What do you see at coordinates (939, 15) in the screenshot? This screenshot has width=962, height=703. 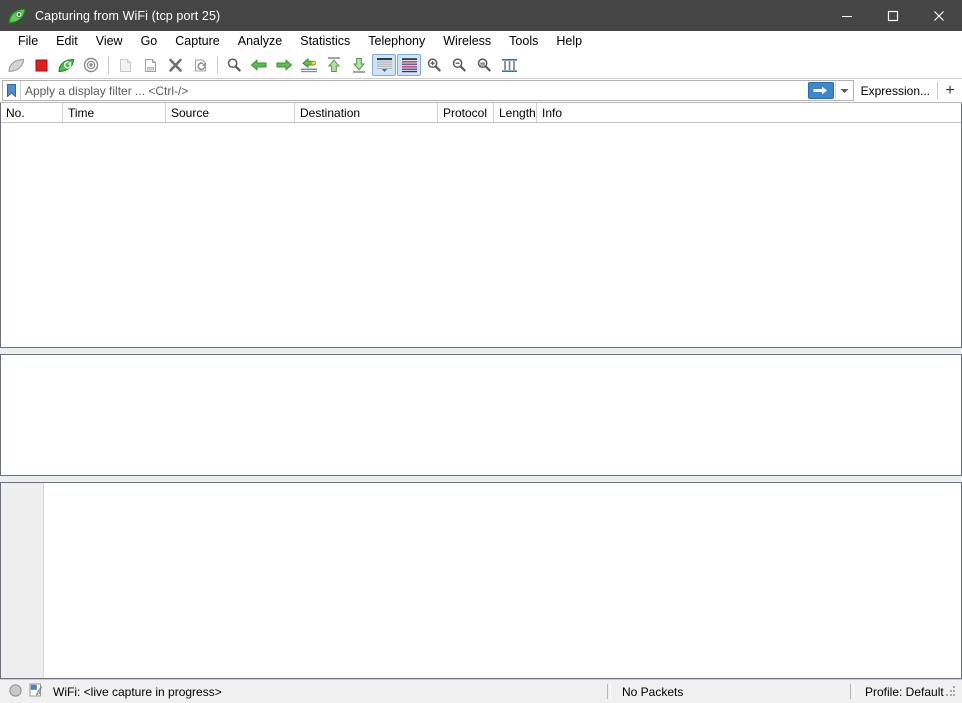 I see `close-icon` at bounding box center [939, 15].